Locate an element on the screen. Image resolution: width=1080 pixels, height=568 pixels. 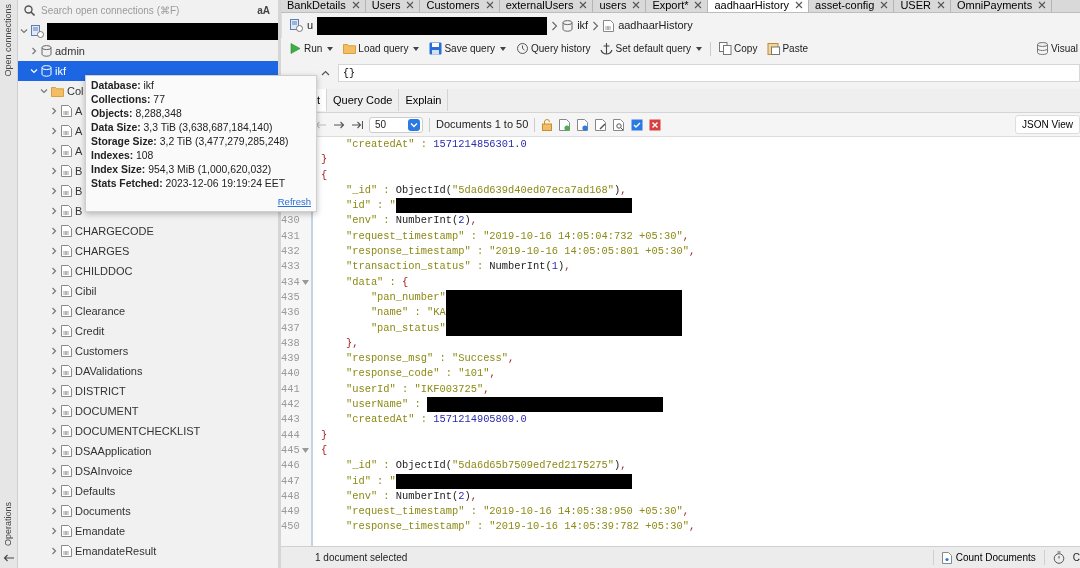
line-number: 449 is located at coordinates (289, 512).